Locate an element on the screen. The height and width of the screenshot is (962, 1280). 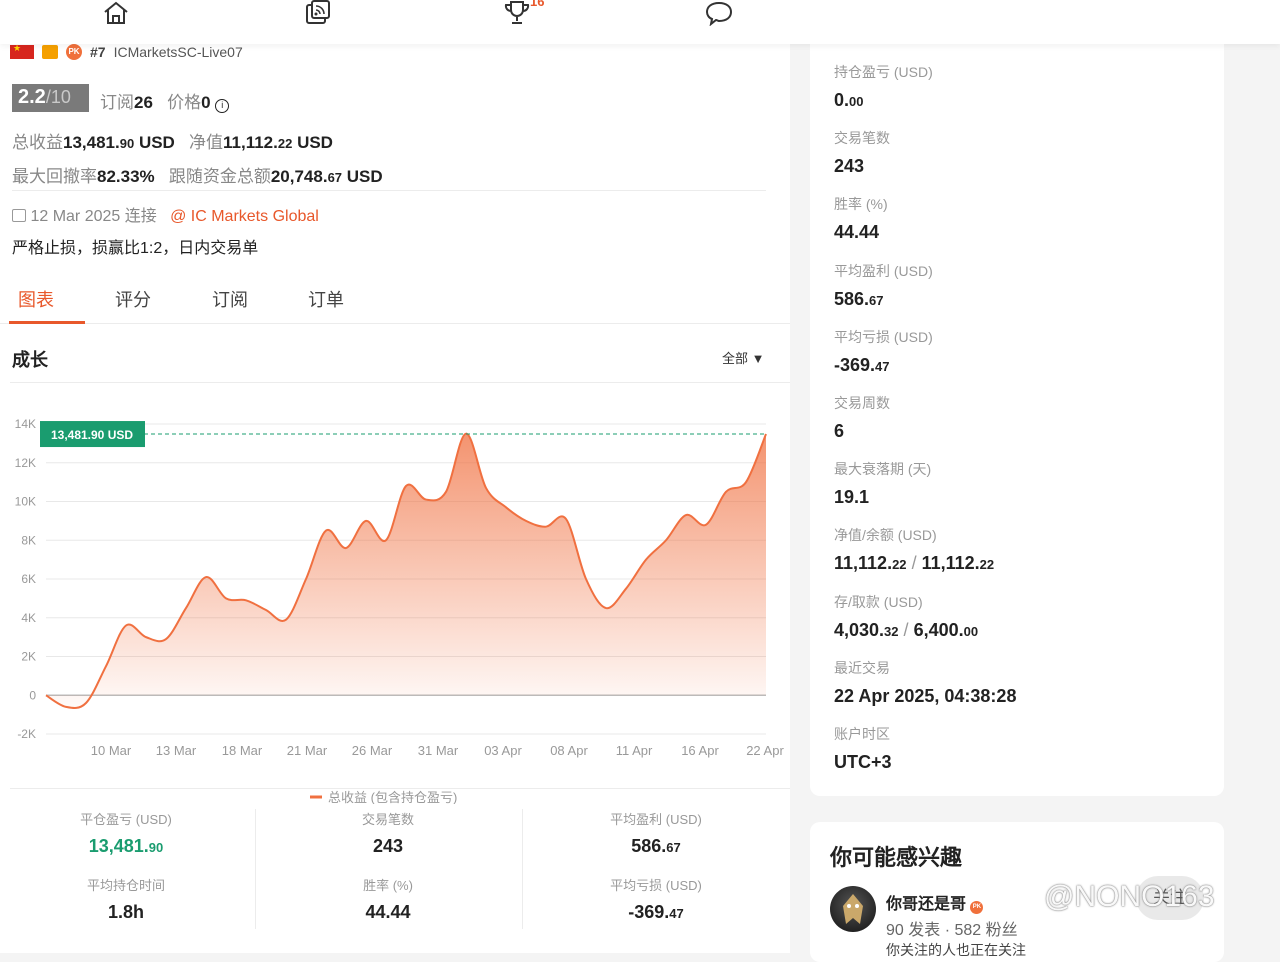
y-tick-label: 14K is located at coordinates (25, 424).